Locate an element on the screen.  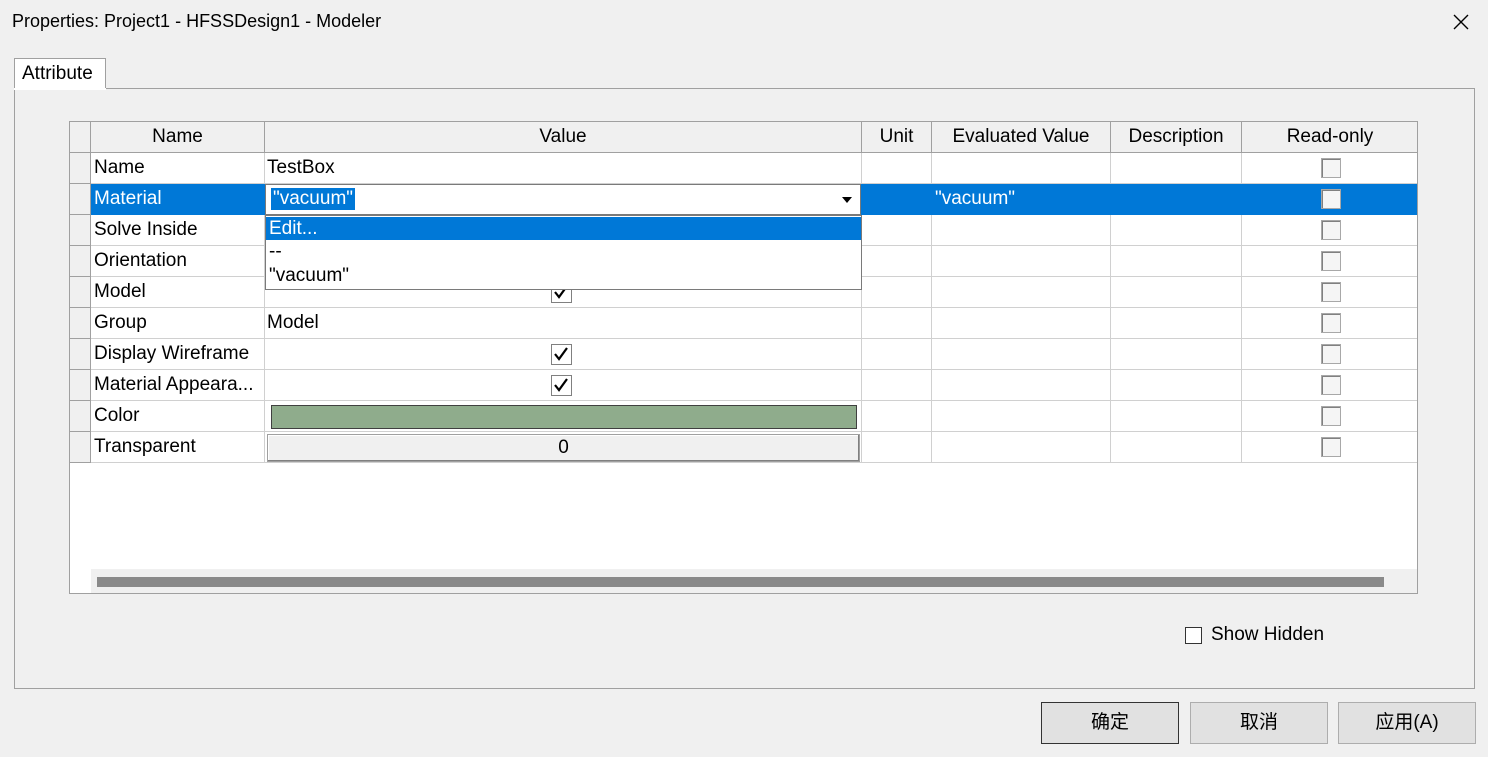
property-name: Orientation is located at coordinates (178, 261).